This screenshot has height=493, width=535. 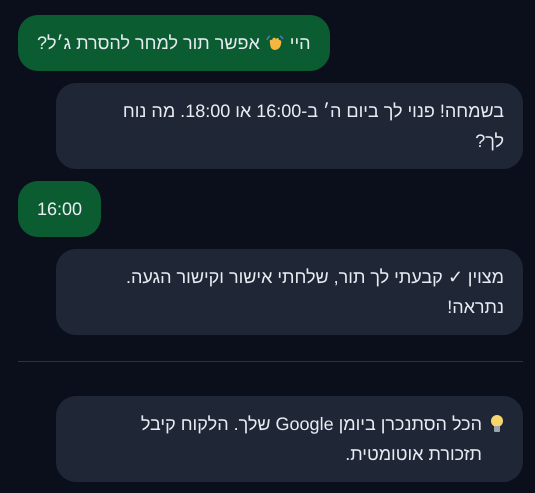 I want to click on waving-hand-icon, so click(x=275, y=43).